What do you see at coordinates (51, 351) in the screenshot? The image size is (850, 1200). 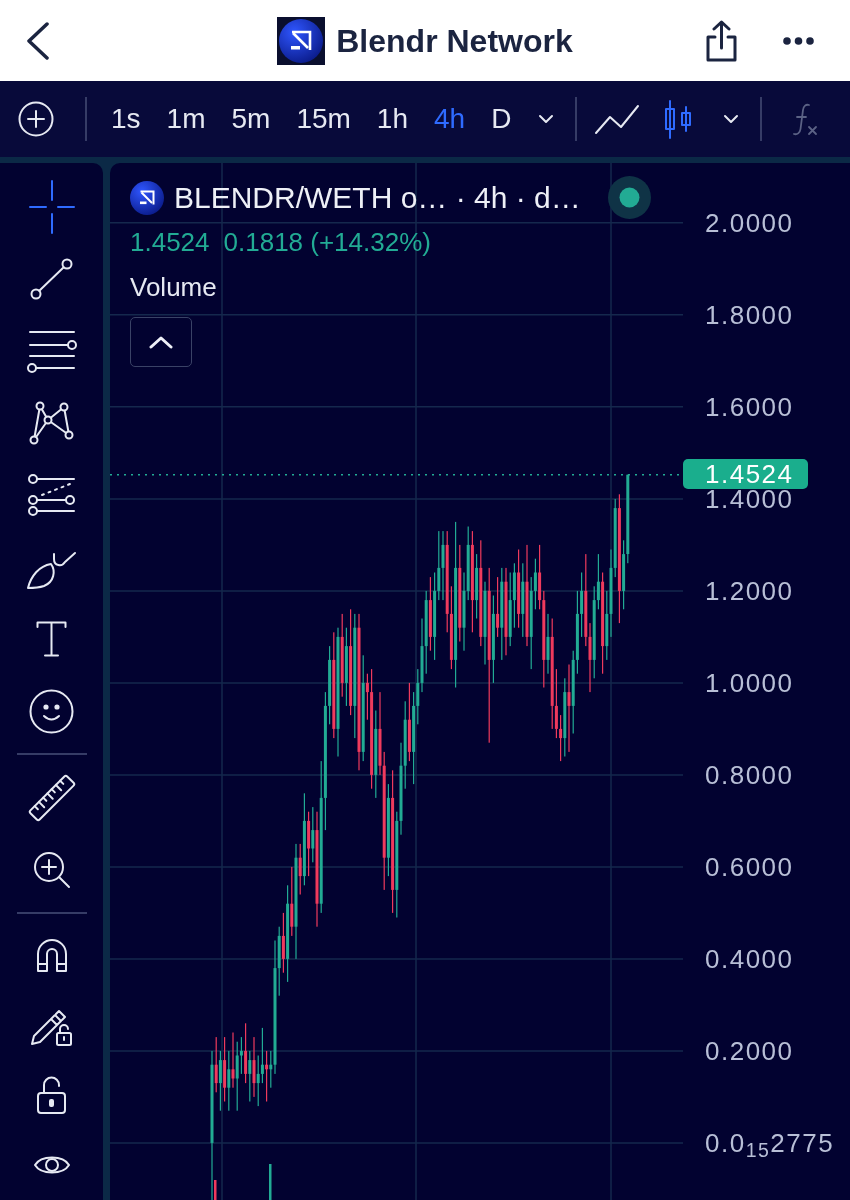 I see `horizontal-lines-icon` at bounding box center [51, 351].